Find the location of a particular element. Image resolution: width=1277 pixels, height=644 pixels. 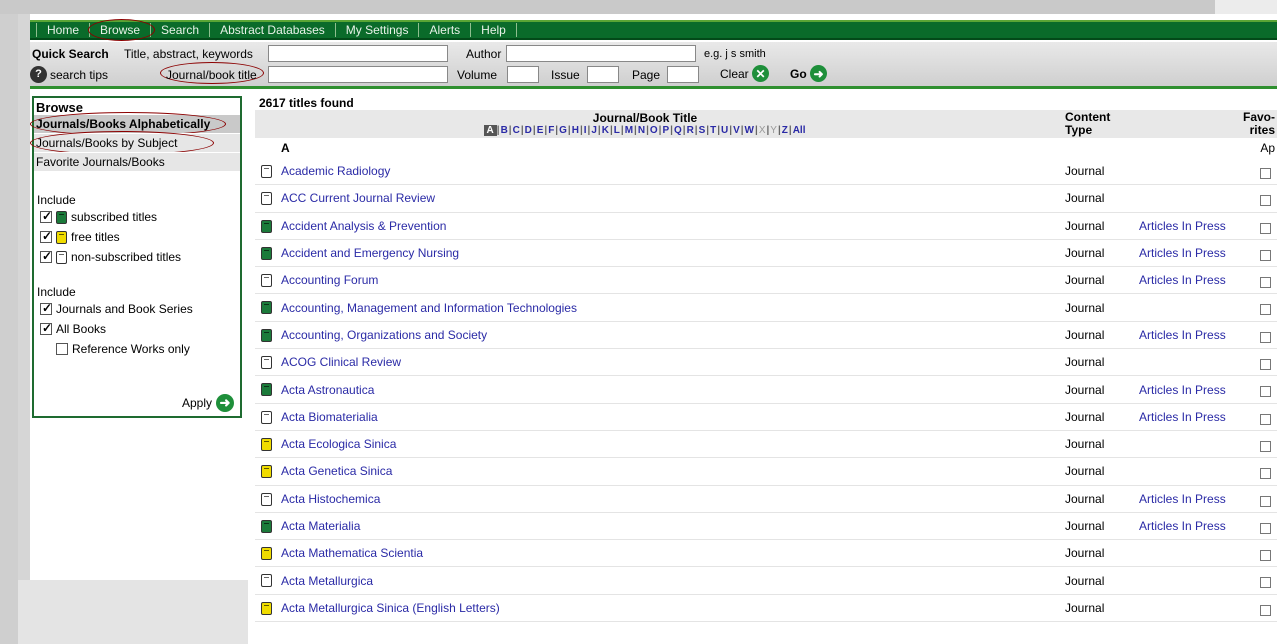

letter-link-b: B is located at coordinates (504, 130).